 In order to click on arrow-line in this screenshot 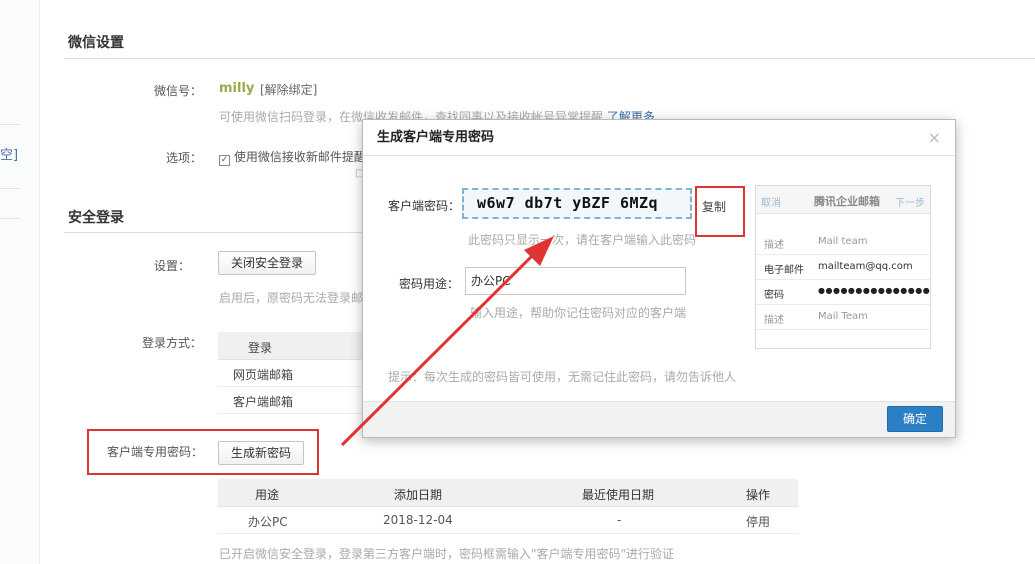, I will do `click(439, 348)`.